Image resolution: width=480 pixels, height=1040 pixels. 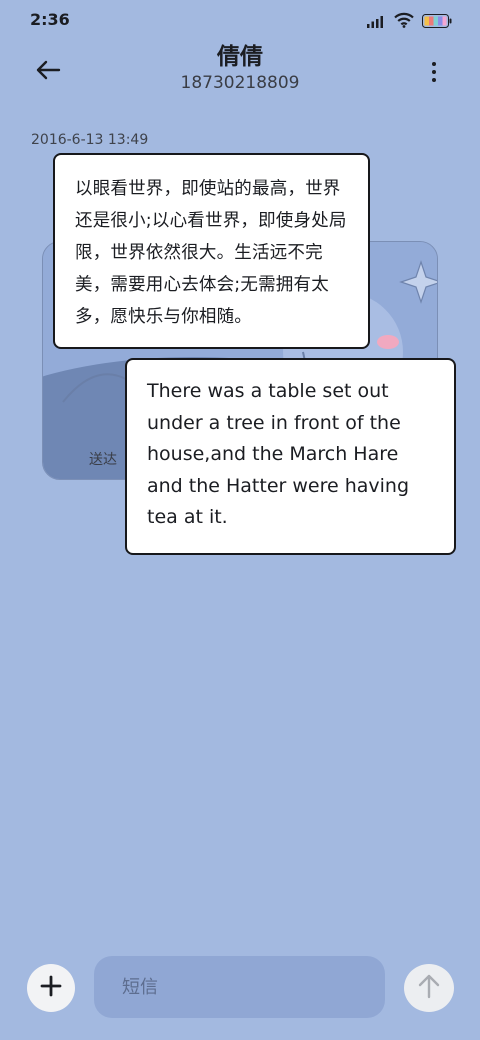 What do you see at coordinates (404, 22) in the screenshot?
I see `wifi-icon` at bounding box center [404, 22].